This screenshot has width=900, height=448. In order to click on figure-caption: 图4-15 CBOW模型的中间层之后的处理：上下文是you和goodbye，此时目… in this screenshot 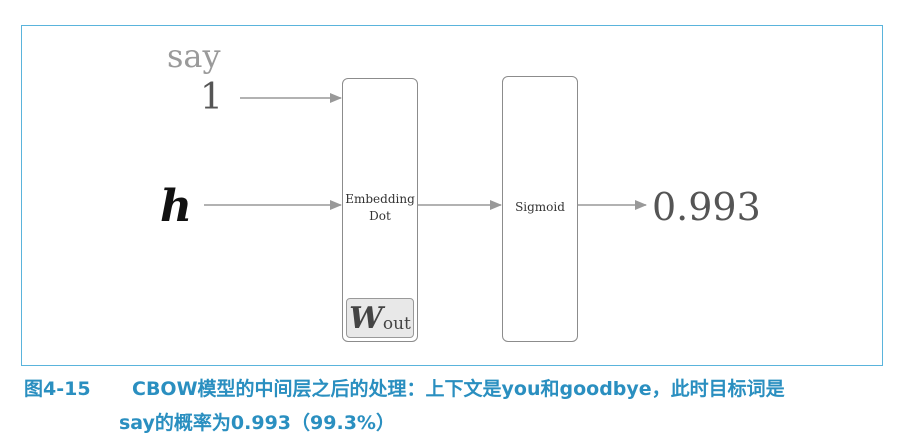, I will do `click(454, 406)`.